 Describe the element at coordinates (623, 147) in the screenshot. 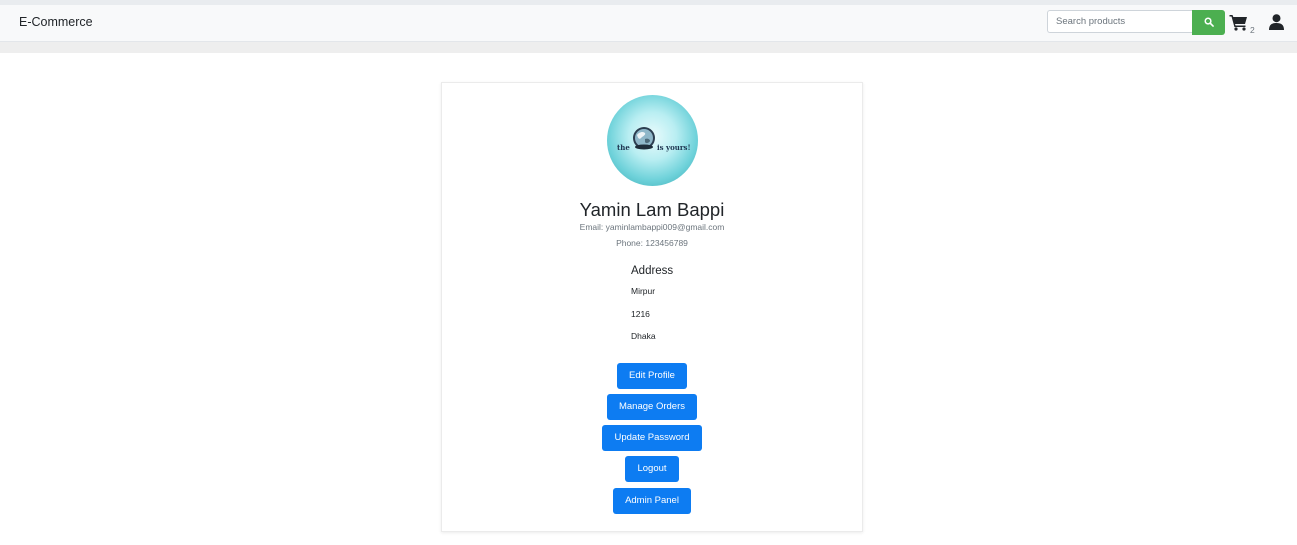

I see `avatar-text-left: the` at that location.